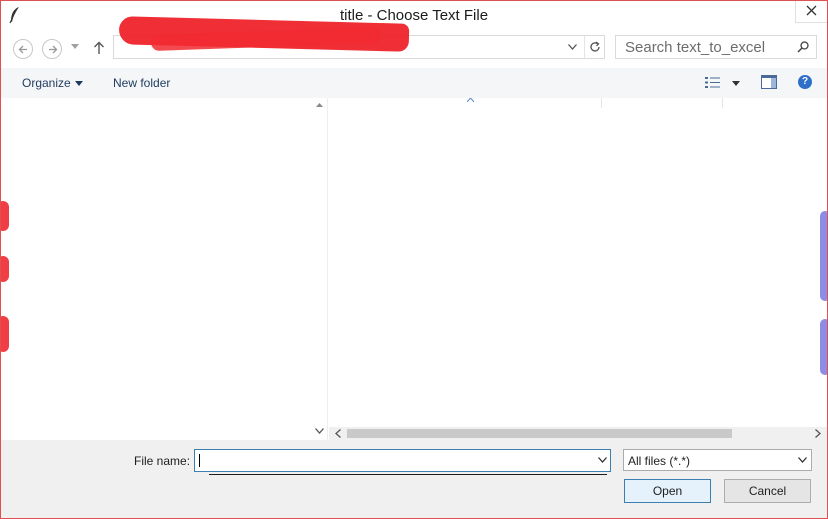  What do you see at coordinates (319, 269) in the screenshot?
I see `navigation-pane-scrollbar` at bounding box center [319, 269].